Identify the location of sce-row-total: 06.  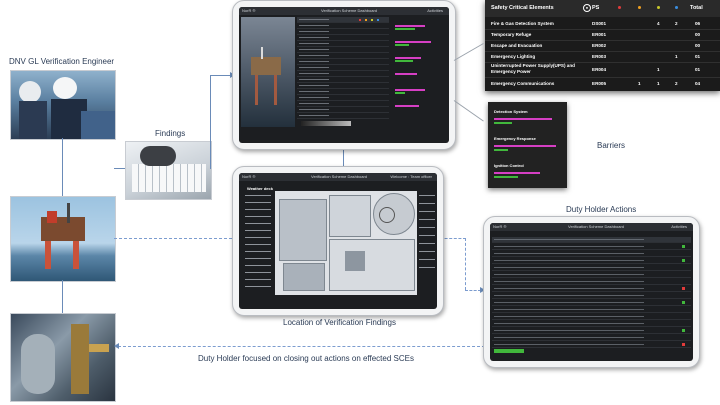
(698, 23).